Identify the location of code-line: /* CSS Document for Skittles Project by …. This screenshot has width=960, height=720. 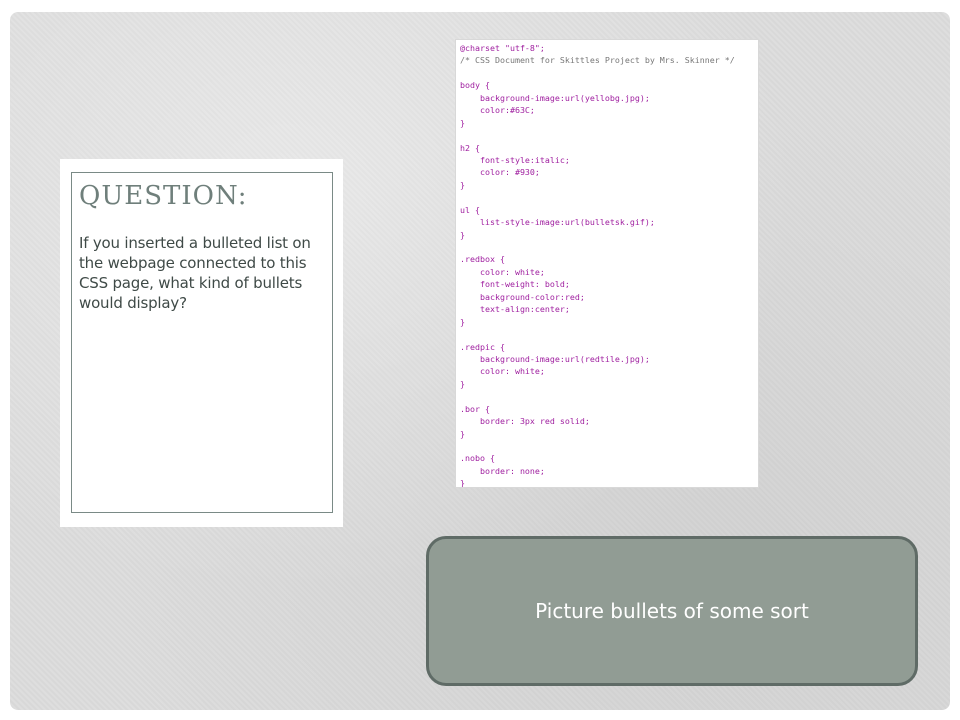
(597, 60).